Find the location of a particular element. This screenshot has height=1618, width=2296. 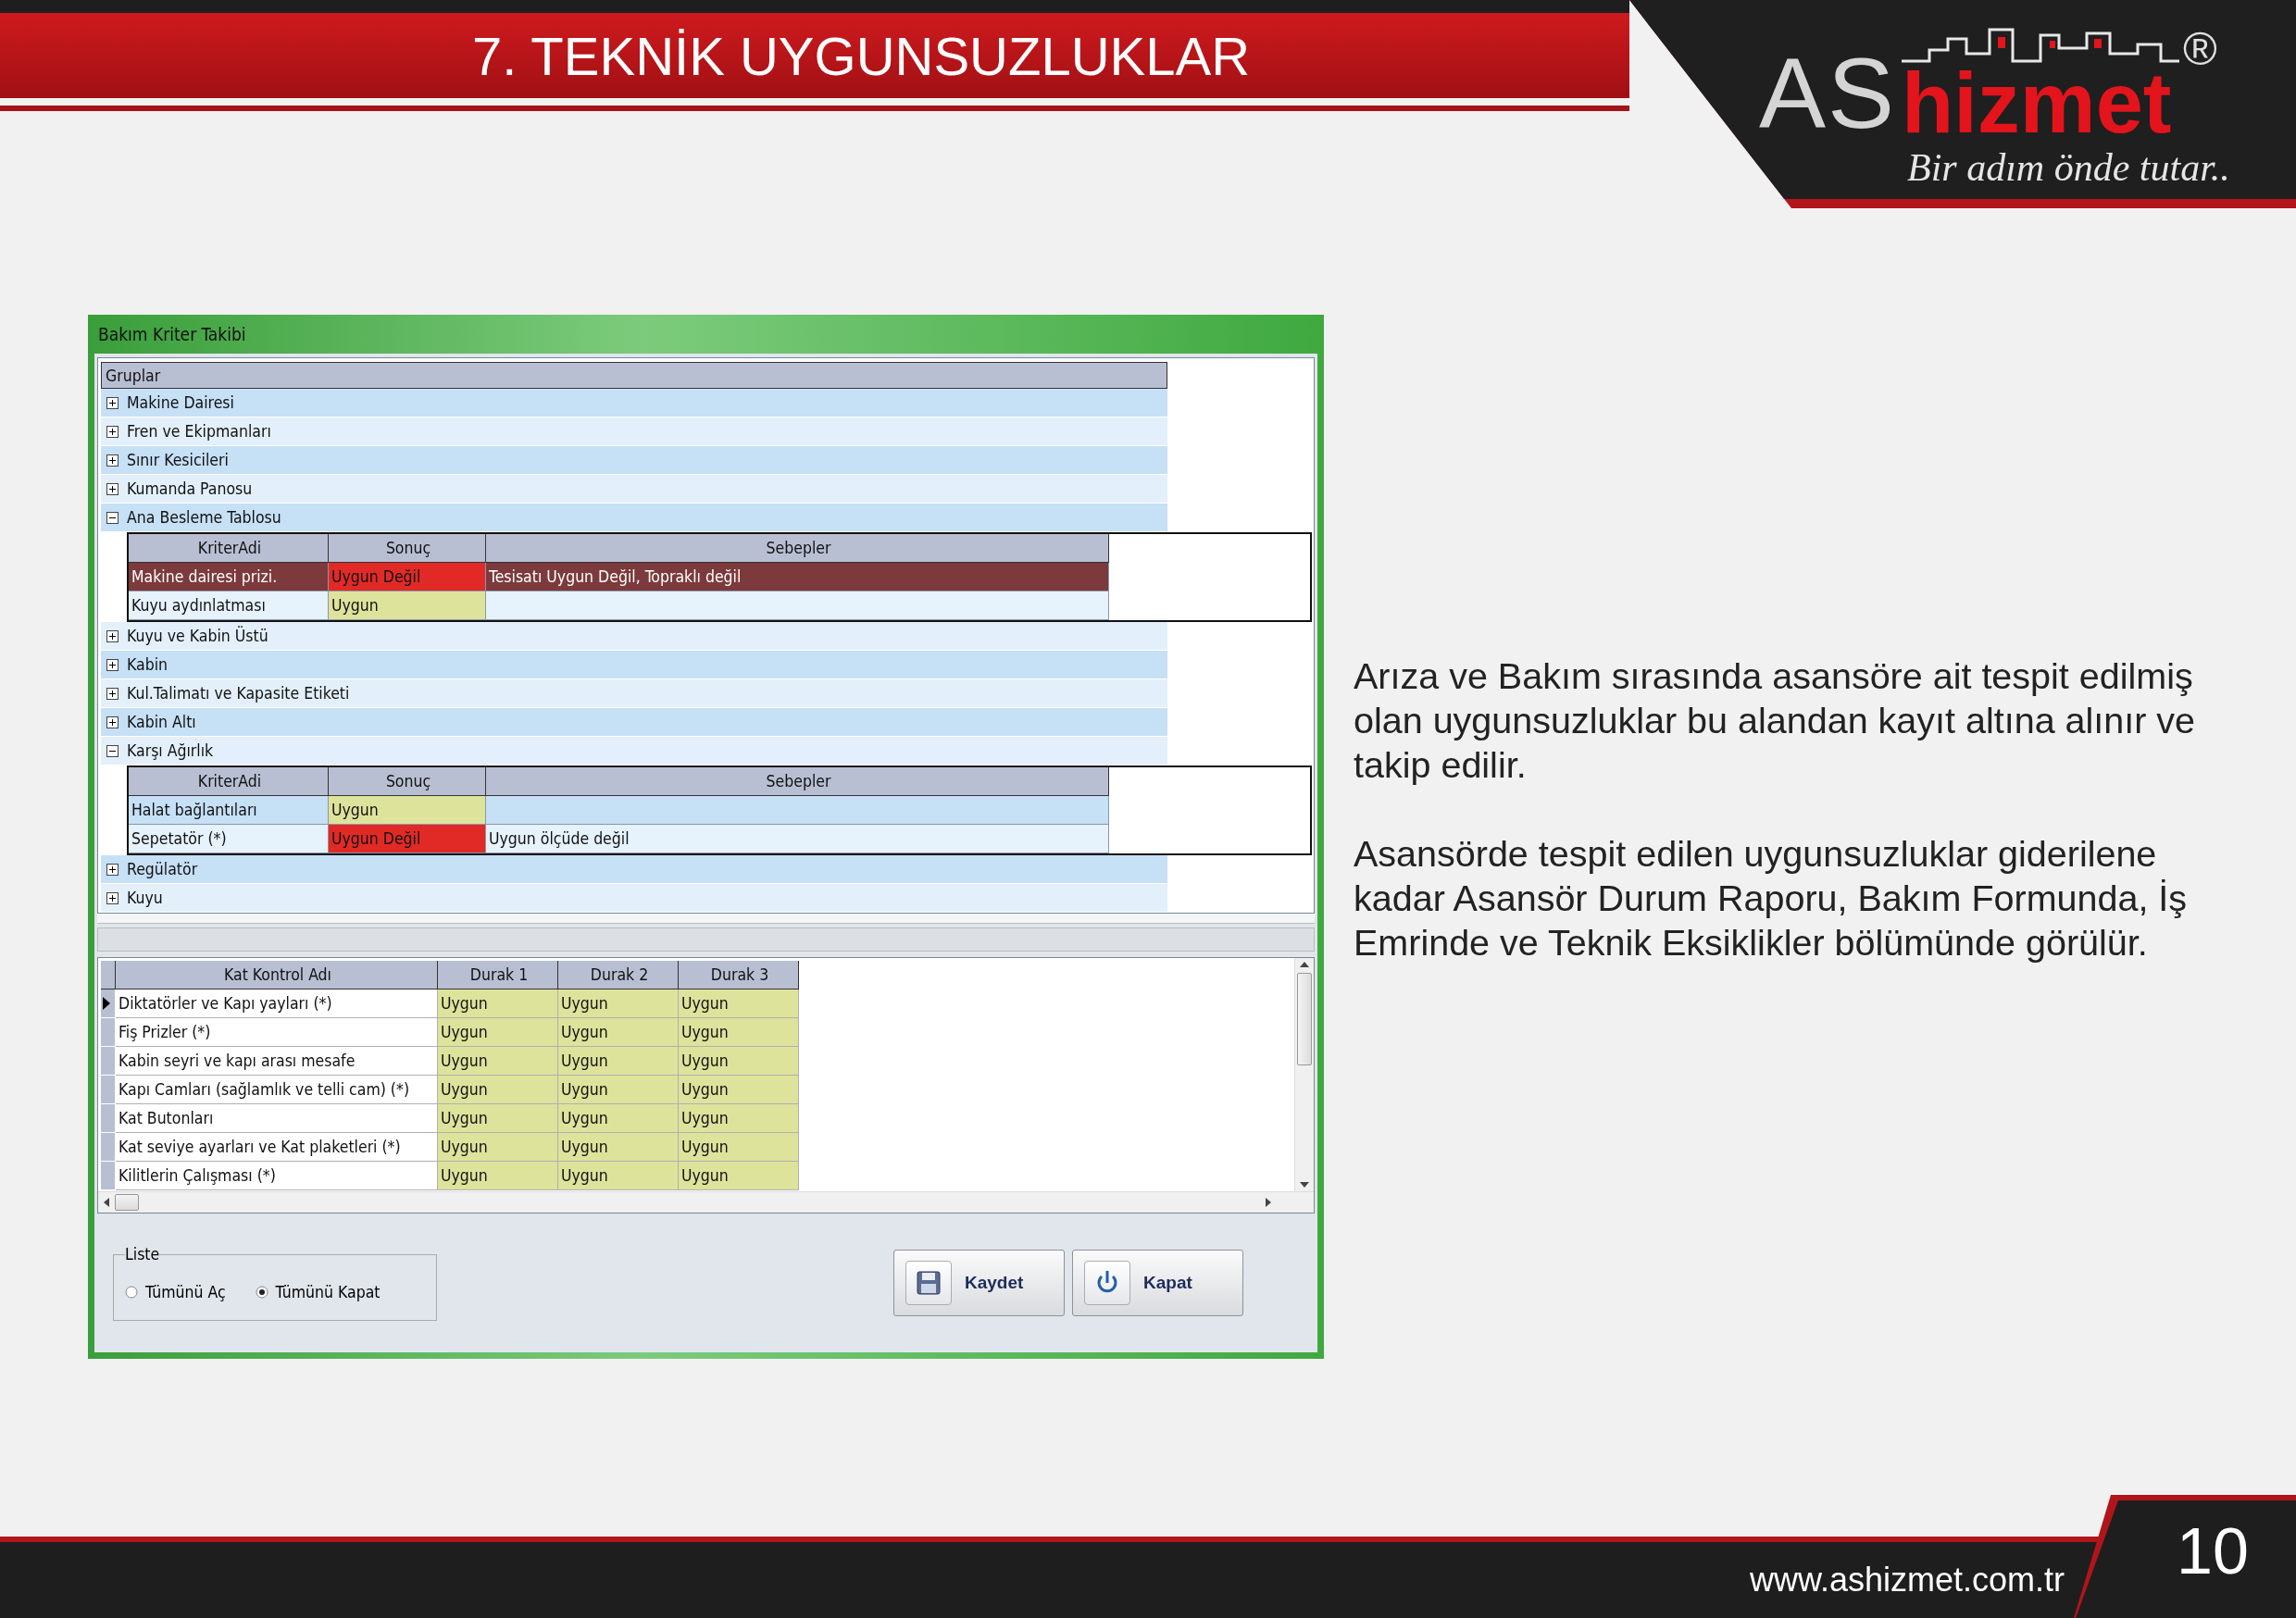

horizontal-scrollbar is located at coordinates (706, 1202).